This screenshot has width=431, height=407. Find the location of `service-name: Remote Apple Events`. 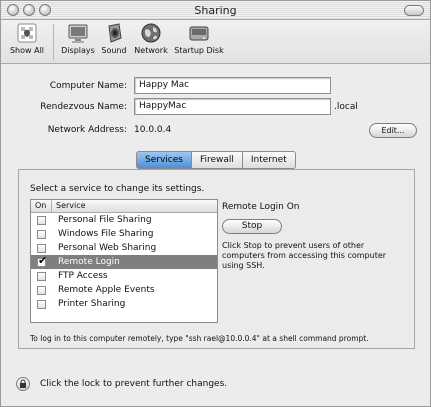

service-name: Remote Apple Events is located at coordinates (106, 290).